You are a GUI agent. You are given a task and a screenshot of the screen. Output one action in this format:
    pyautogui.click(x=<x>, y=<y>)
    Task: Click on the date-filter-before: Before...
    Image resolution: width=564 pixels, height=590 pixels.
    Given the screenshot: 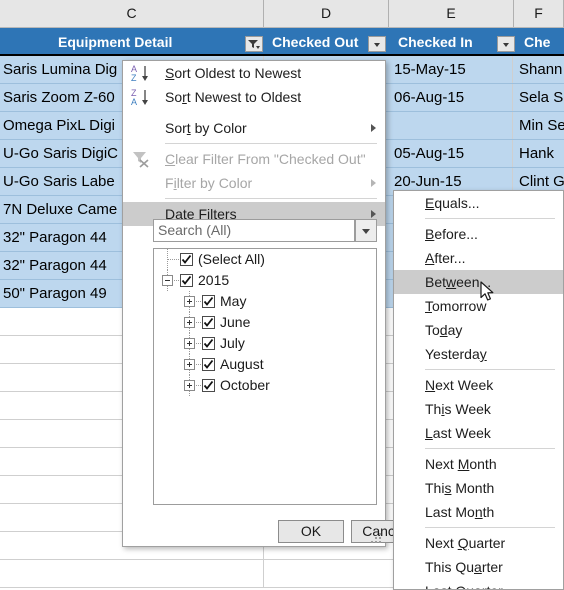 What is the action you would take?
    pyautogui.click(x=478, y=234)
    